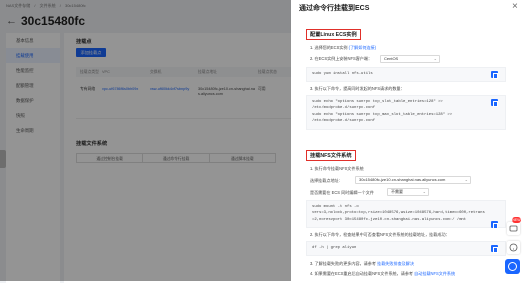 Image resolution: width=528 pixels, height=283 pixels. Describe the element at coordinates (380, 234) in the screenshot. I see `step-text: 2. 执行以下命令，检查结果中可否查看NFS文件系统的挂载地址，挂载成功：` at that location.